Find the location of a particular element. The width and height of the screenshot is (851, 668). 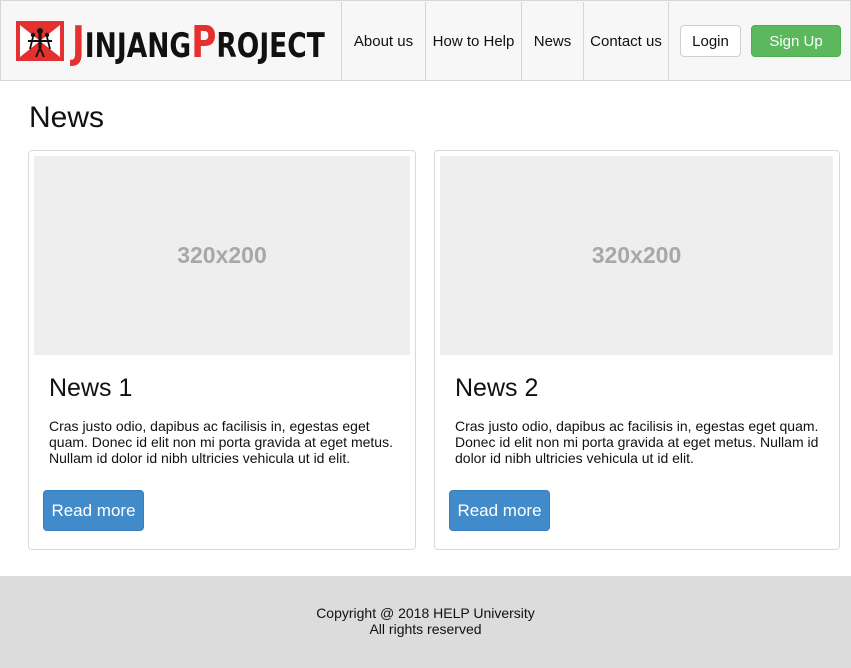

nav-contact-us: Contact us is located at coordinates (626, 41).